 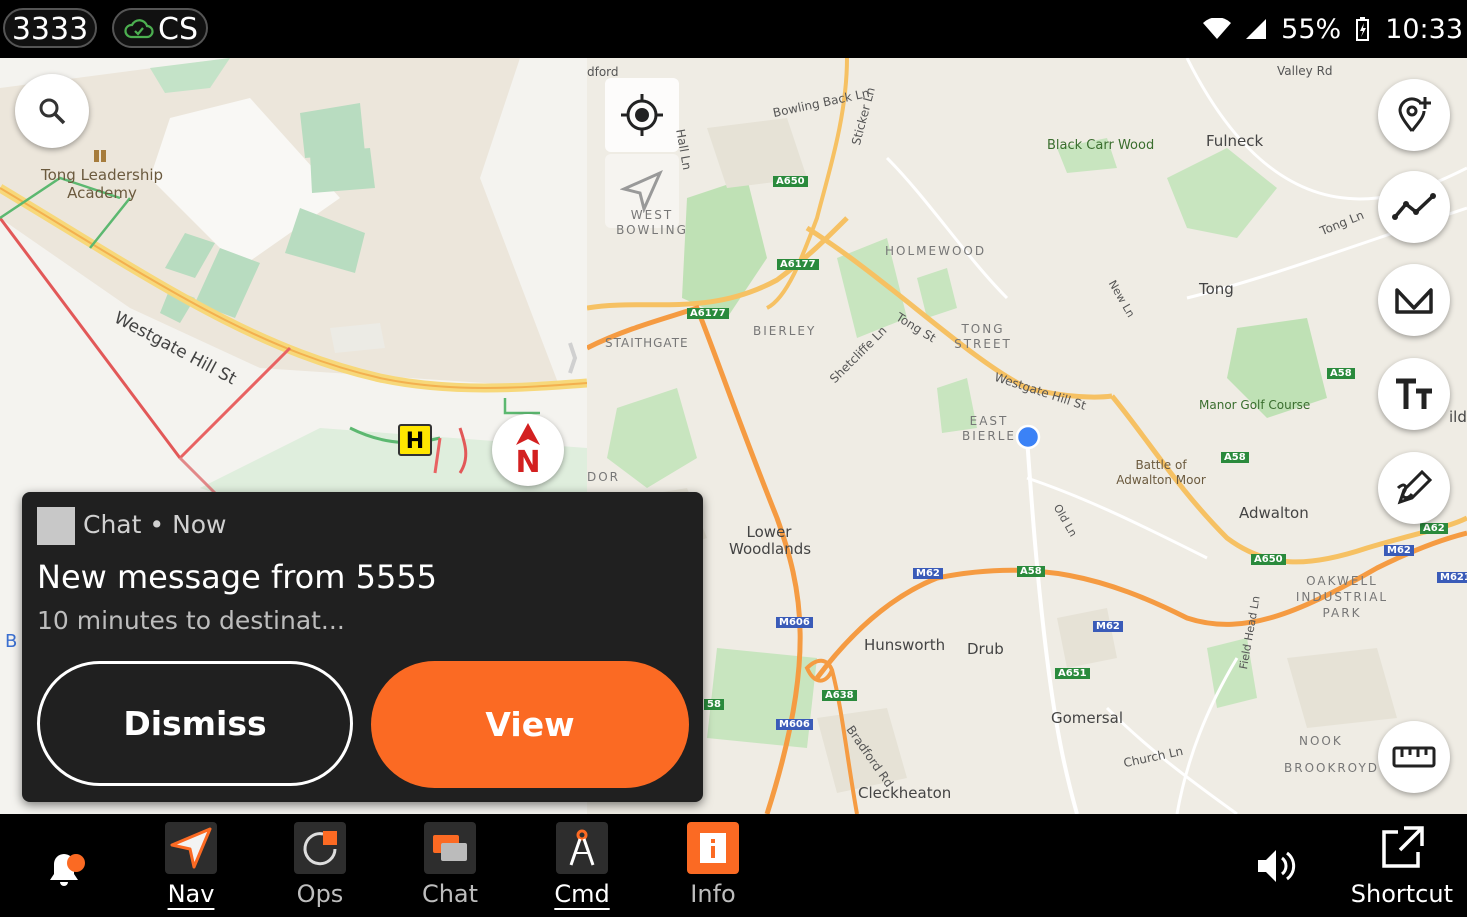 I want to click on map-label-nook: NOOK, so click(x=1321, y=741).